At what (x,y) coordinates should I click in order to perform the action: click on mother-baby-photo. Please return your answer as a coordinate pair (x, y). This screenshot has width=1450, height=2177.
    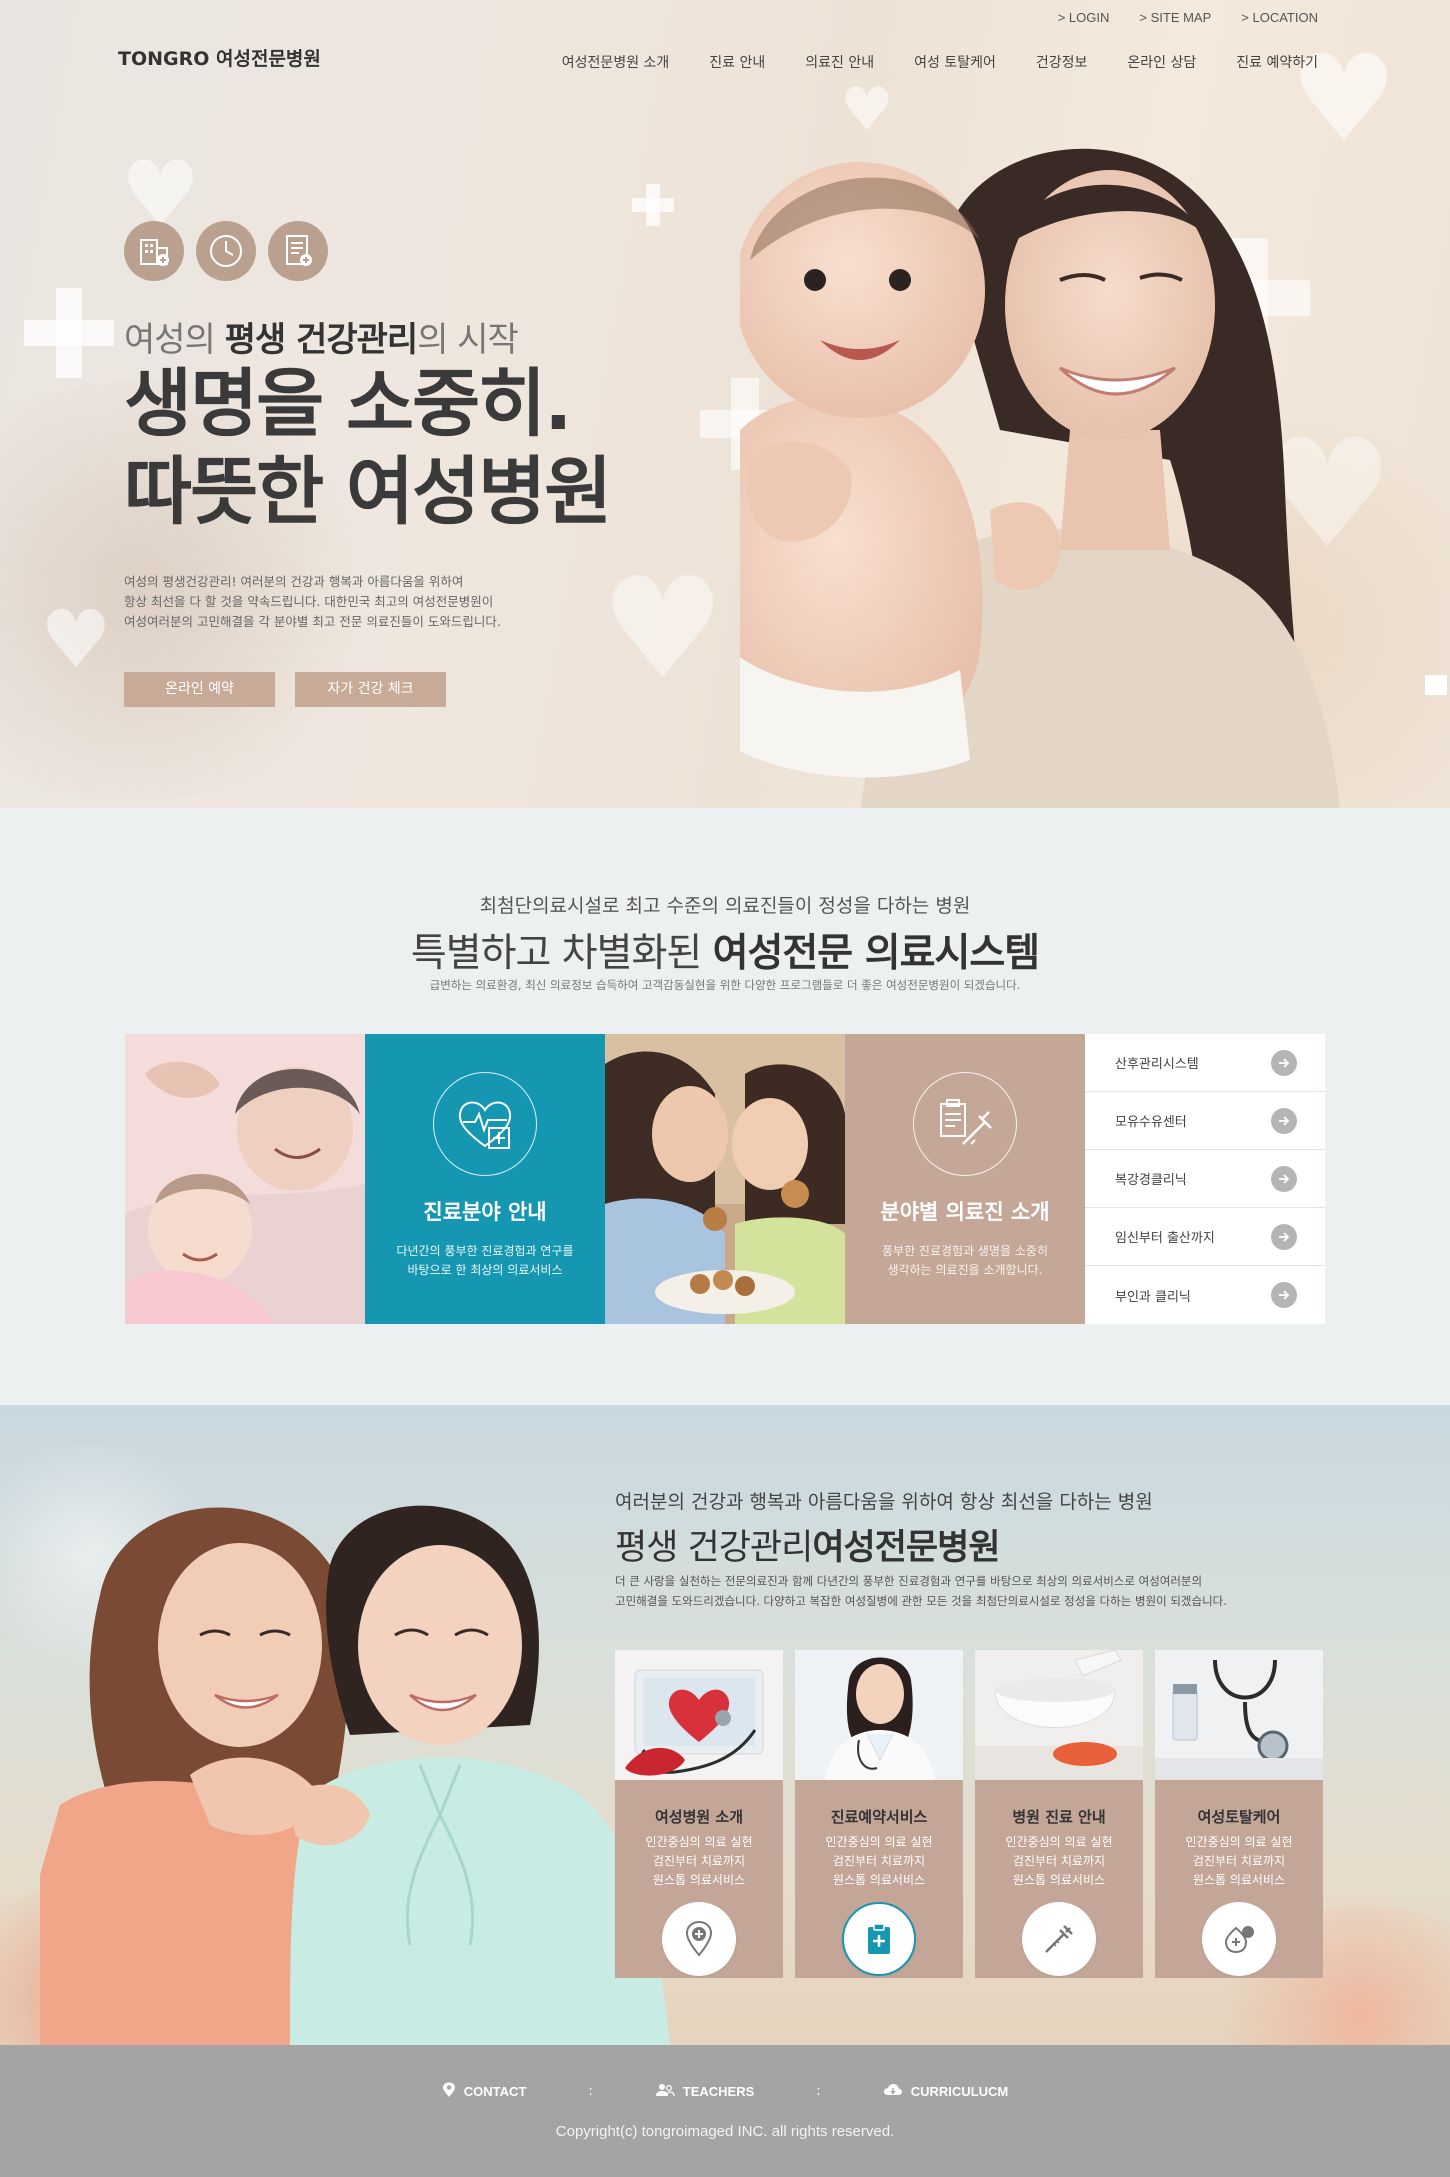
    Looking at the image, I should click on (1040, 478).